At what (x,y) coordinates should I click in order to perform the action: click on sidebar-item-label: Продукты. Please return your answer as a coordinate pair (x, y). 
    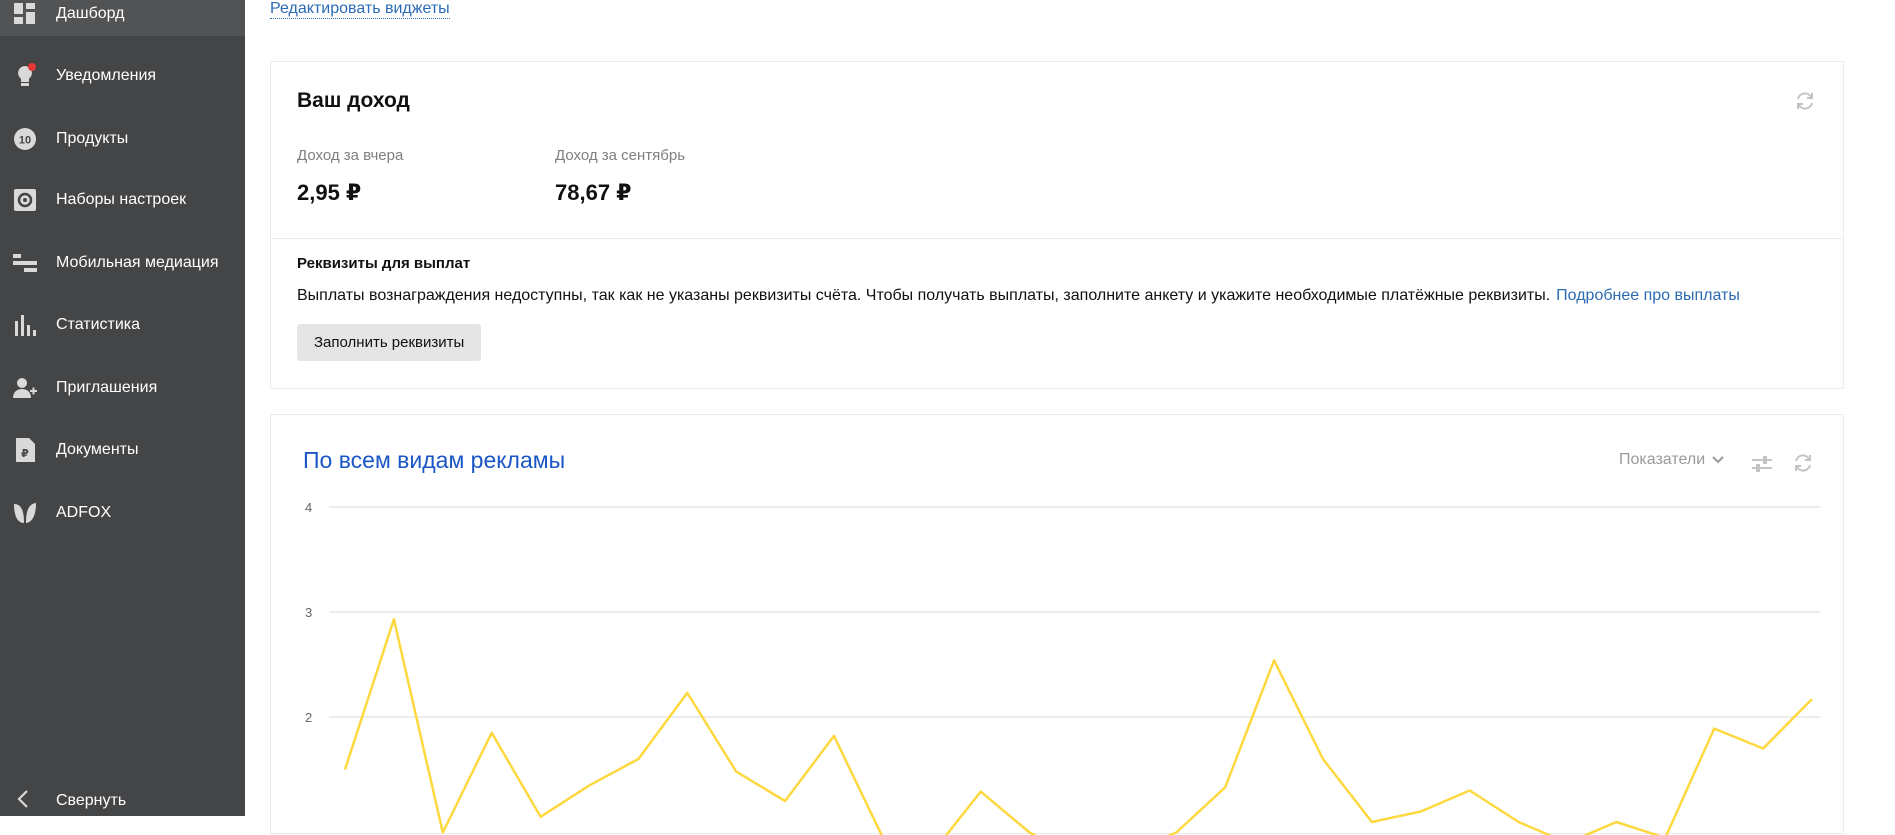
    Looking at the image, I should click on (92, 138).